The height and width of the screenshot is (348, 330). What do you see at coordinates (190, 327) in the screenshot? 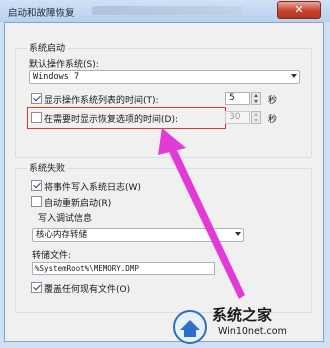
I see `win10net-logo` at bounding box center [190, 327].